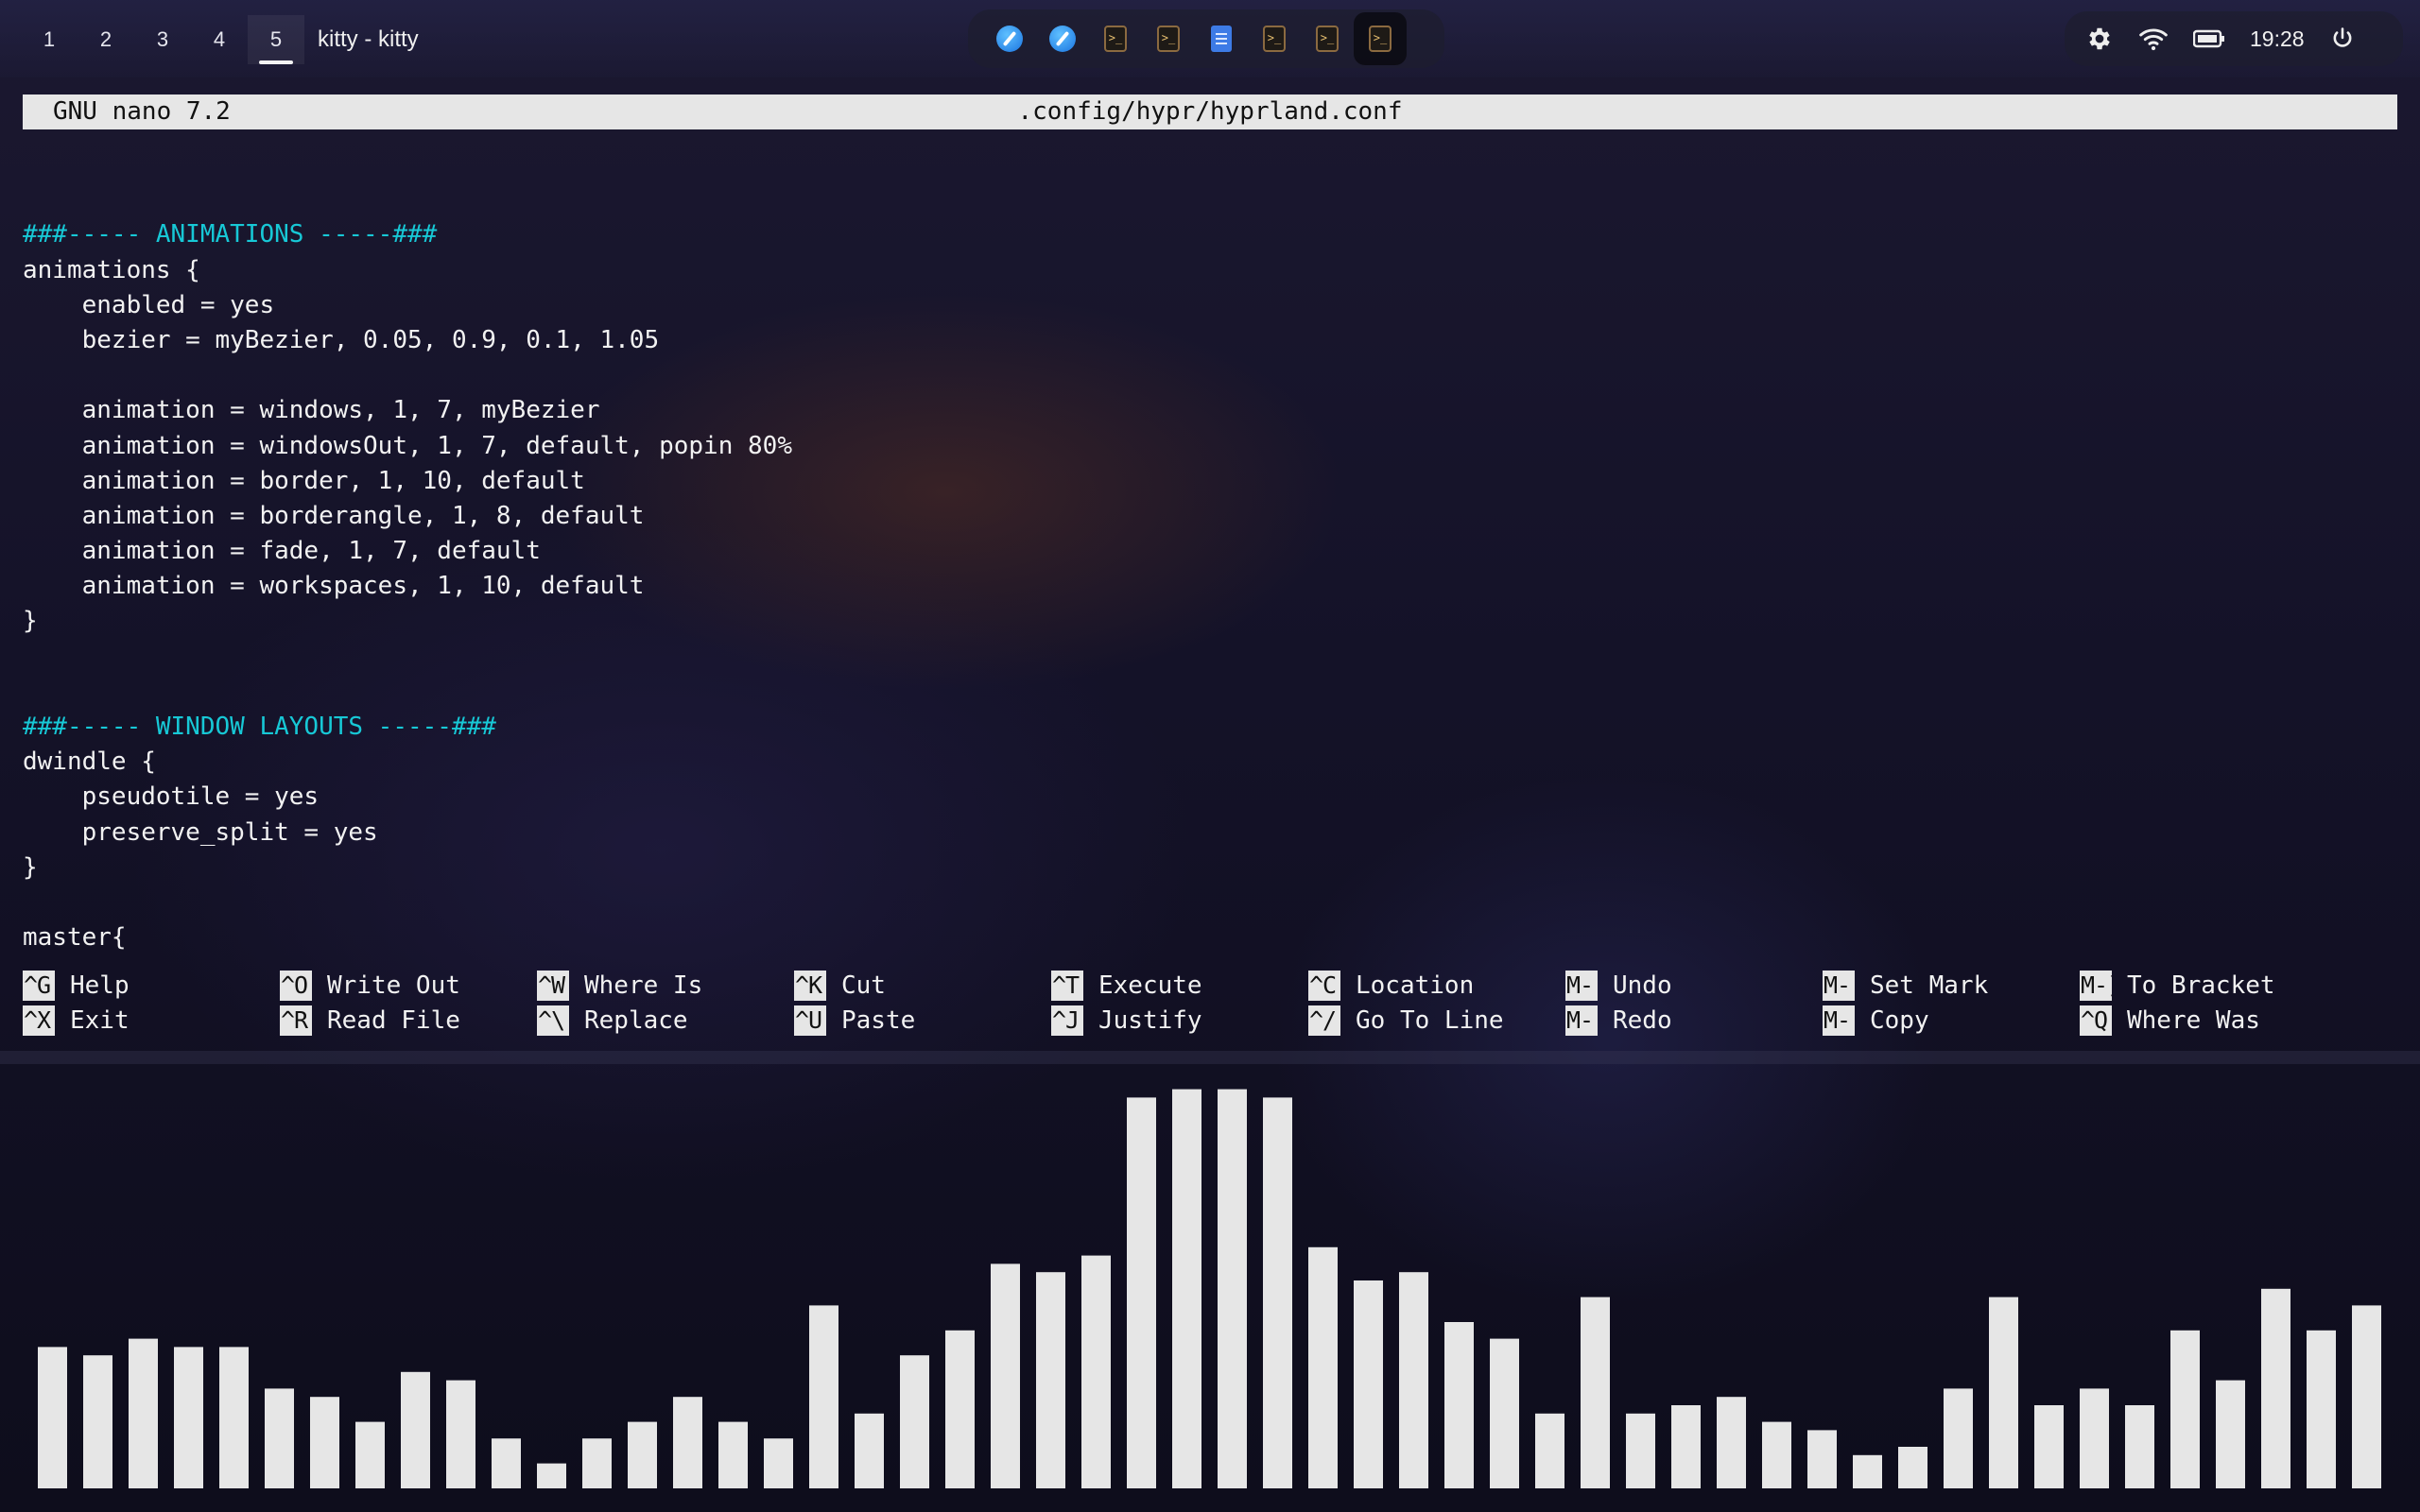  Describe the element at coordinates (1430, 1021) in the screenshot. I see `shortcut-label: Go To Line` at that location.